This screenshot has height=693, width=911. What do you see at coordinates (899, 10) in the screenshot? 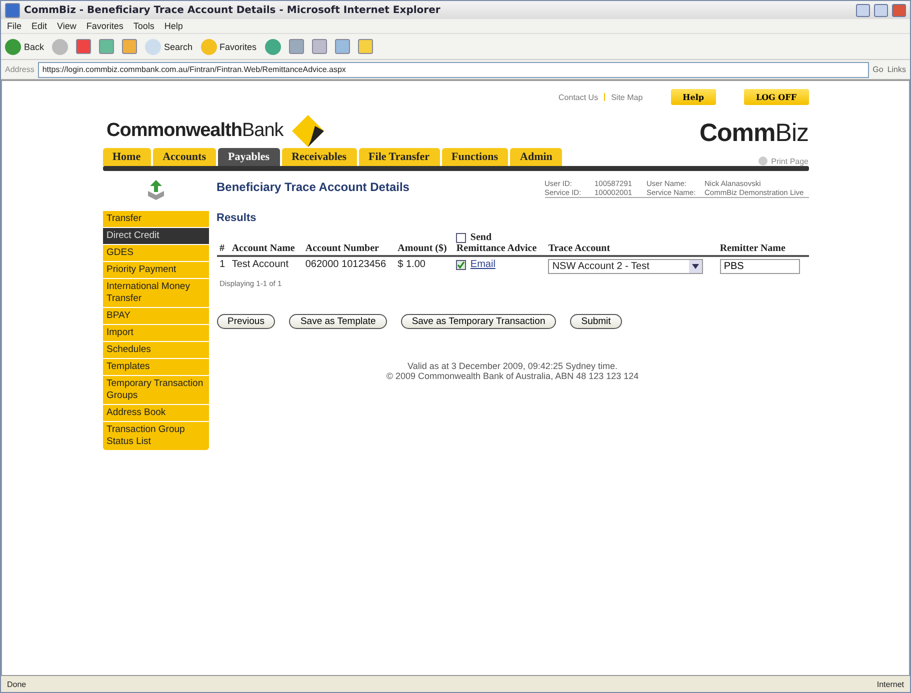
I see `close-button` at bounding box center [899, 10].